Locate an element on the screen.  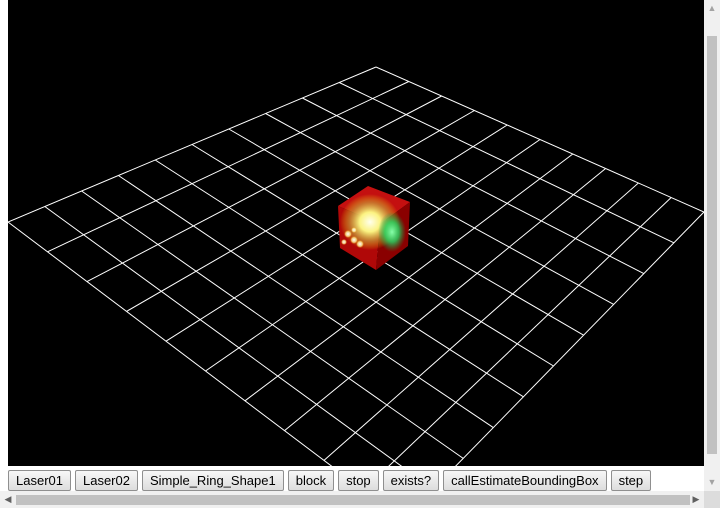
scrollbar-corner is located at coordinates (712, 499).